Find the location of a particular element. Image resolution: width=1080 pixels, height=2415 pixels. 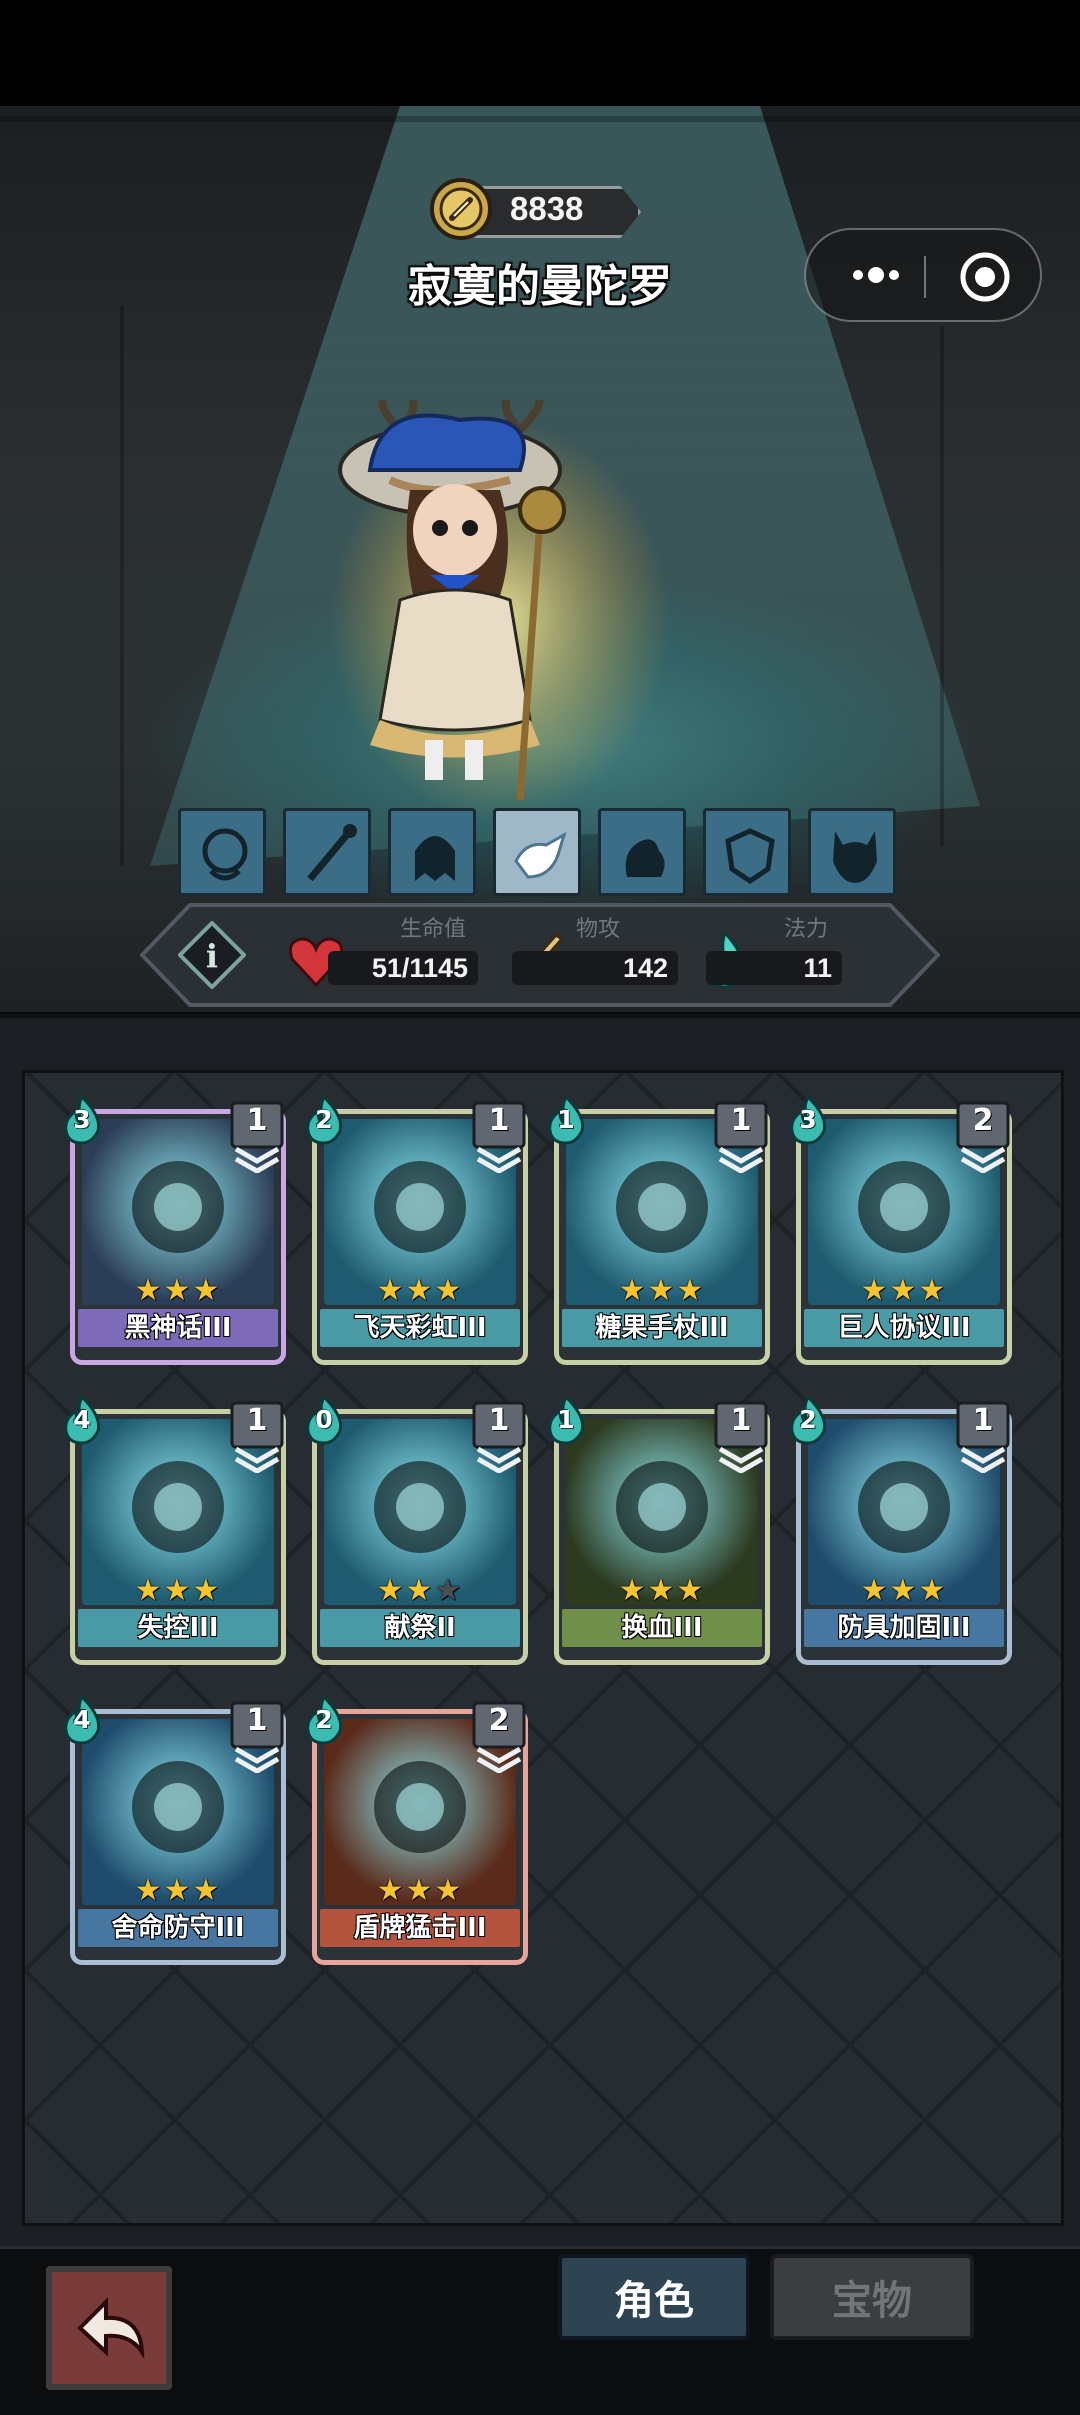

card-name: 换血III is located at coordinates (662, 1628).